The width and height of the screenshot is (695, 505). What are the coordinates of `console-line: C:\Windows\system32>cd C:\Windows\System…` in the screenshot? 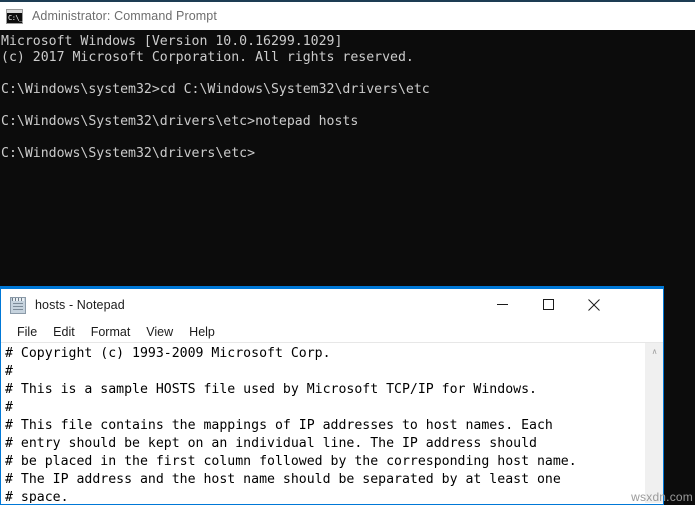 It's located at (215, 89).